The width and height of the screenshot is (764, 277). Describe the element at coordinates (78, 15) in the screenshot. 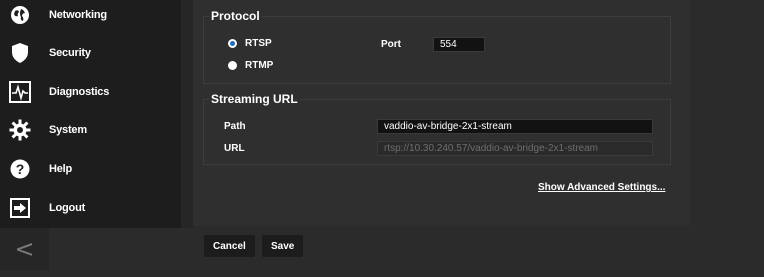

I see `sidebar-item-label: Networking` at that location.